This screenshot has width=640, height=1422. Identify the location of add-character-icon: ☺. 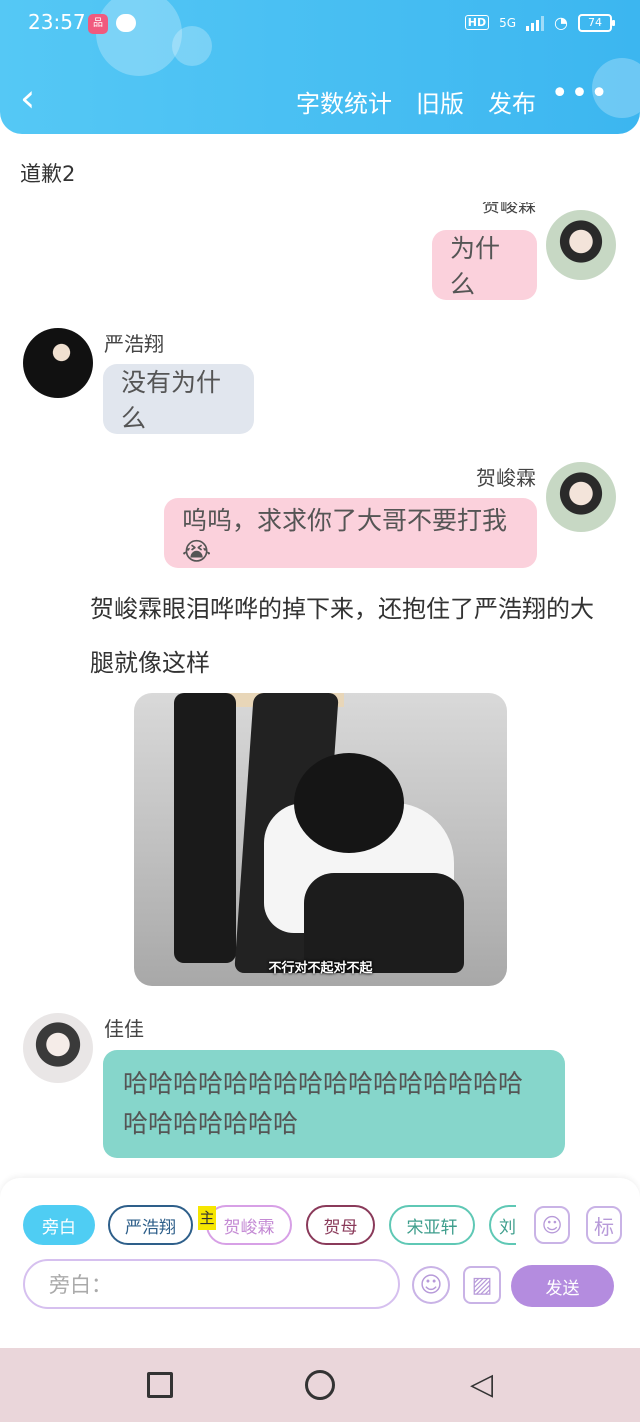
(552, 1225).